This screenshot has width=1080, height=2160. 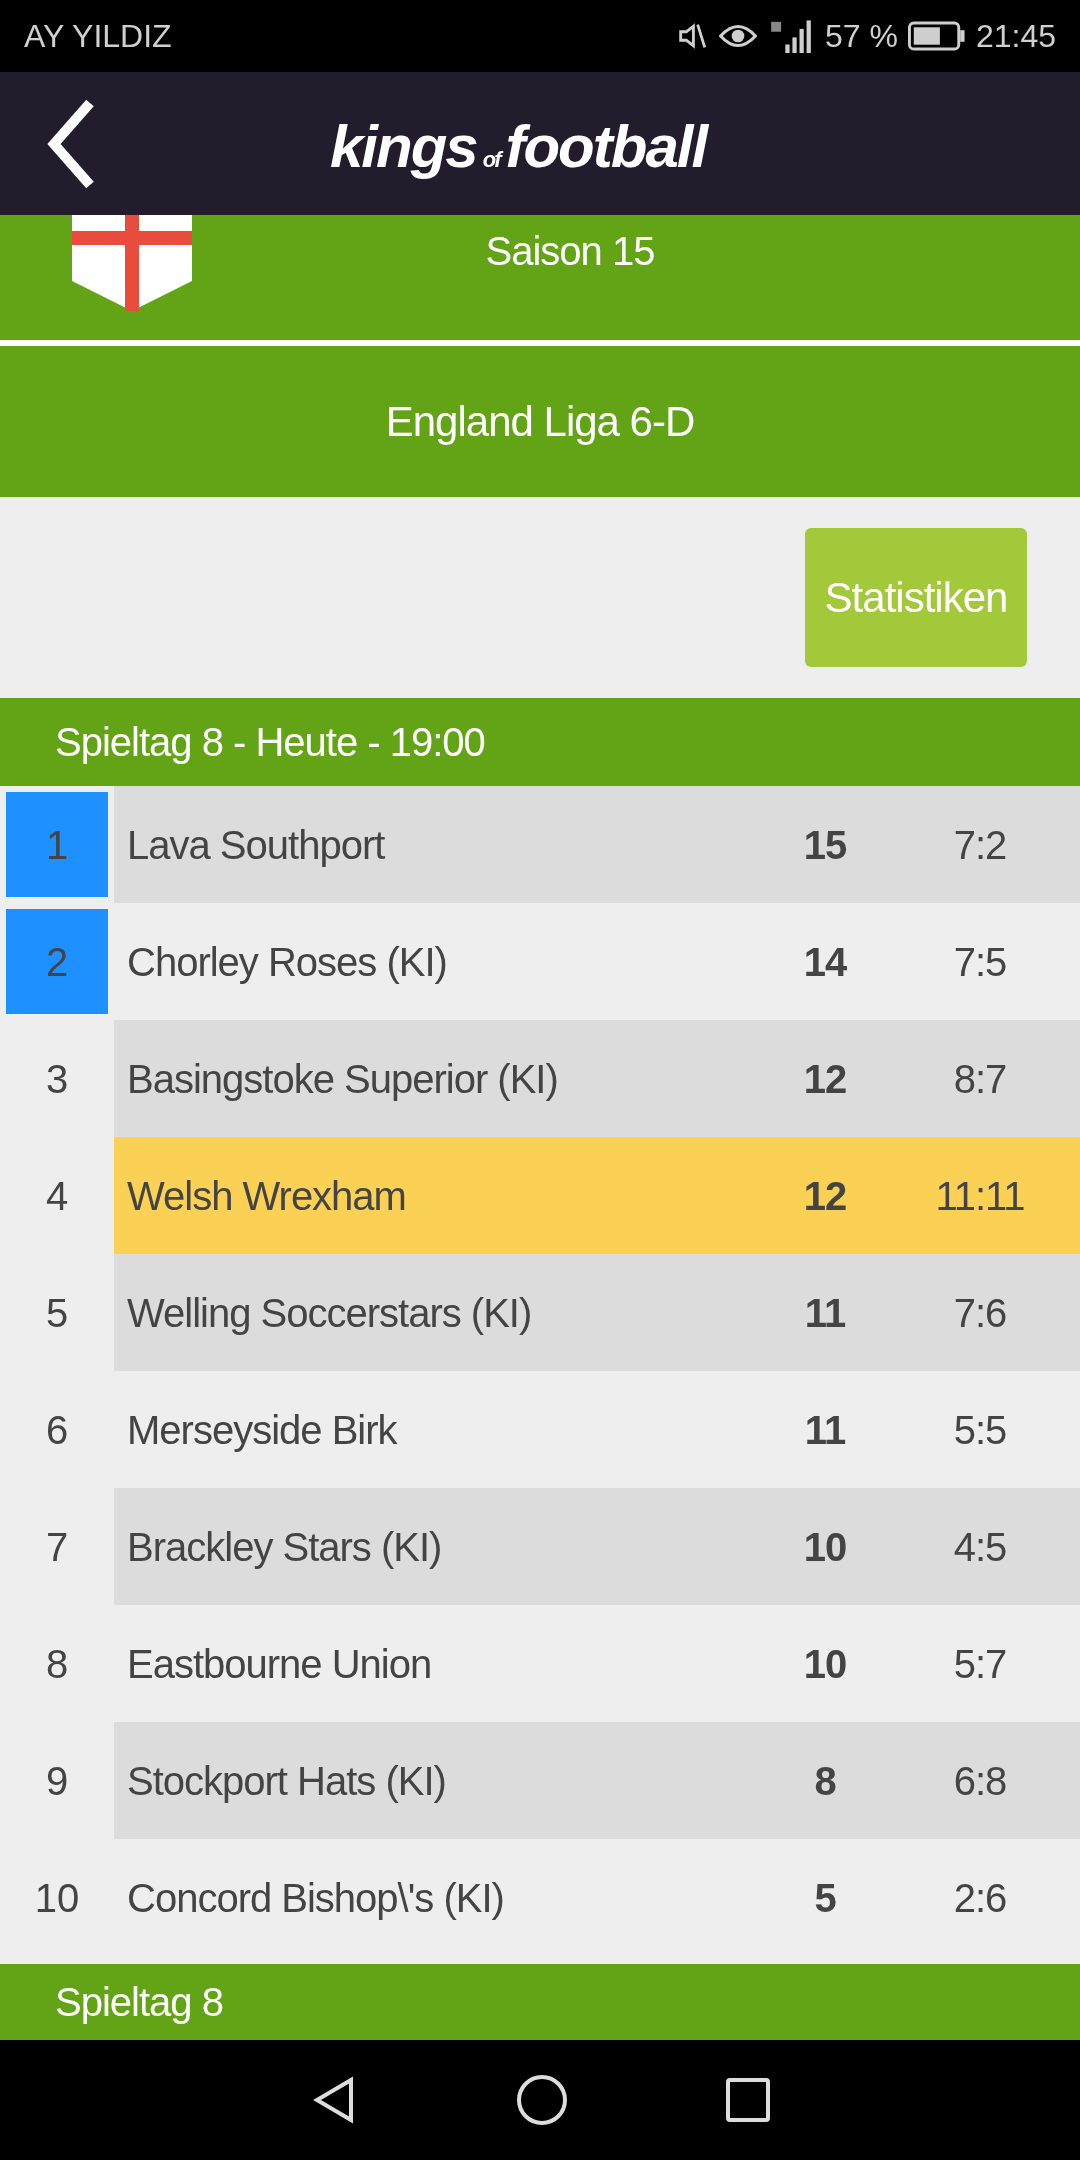 I want to click on team-row: Brackley Stars (KI) 10 4:5, so click(x=597, y=1546).